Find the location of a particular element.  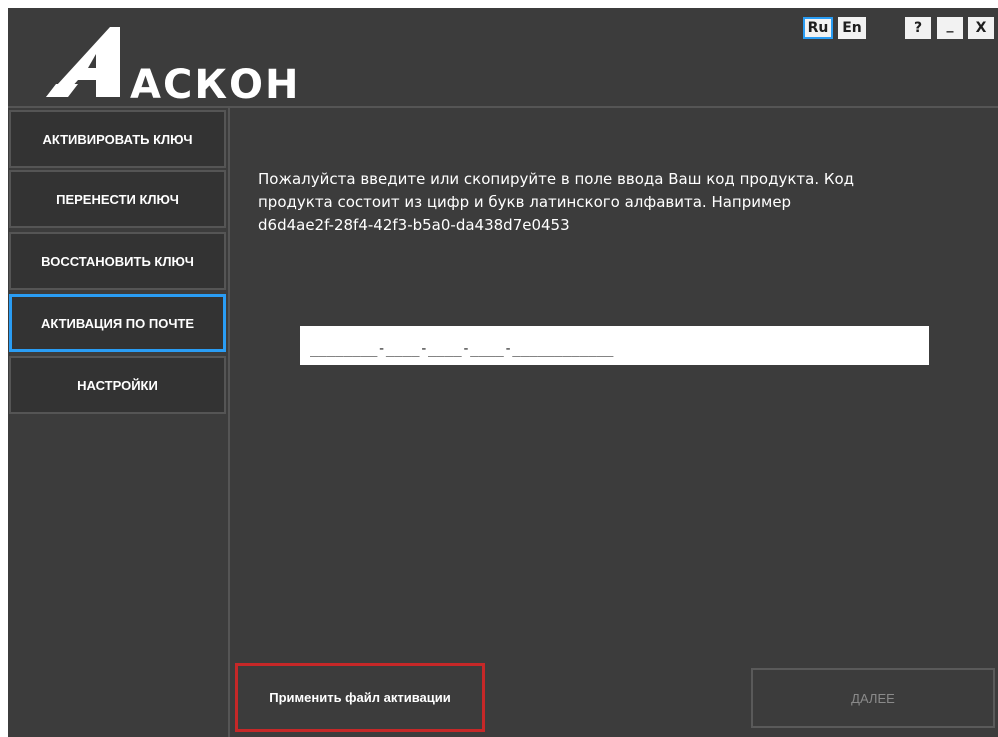

instruction-line: d6d4ae2f-28f4-42f3-b5a0-da438d7e0453 is located at coordinates (414, 225).